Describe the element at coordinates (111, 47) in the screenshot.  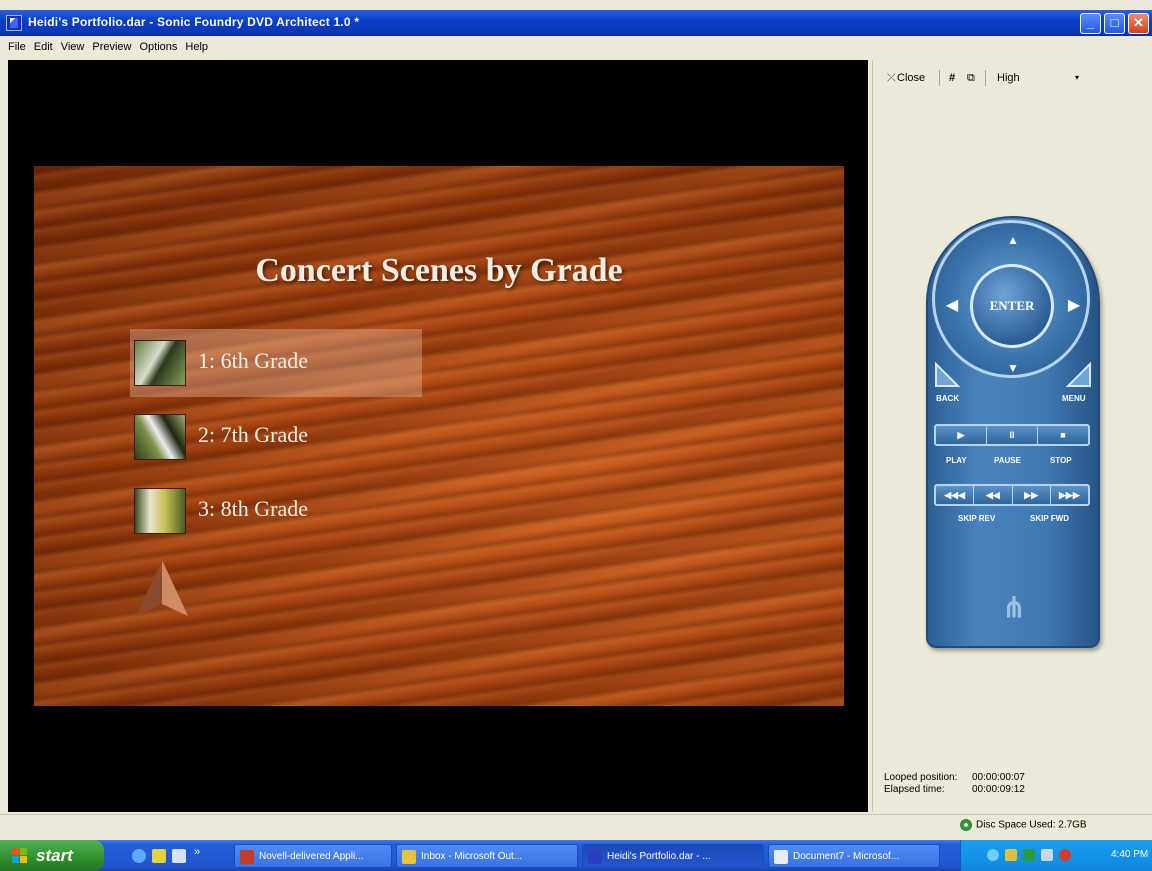
I see `menu-preview: Preview` at that location.